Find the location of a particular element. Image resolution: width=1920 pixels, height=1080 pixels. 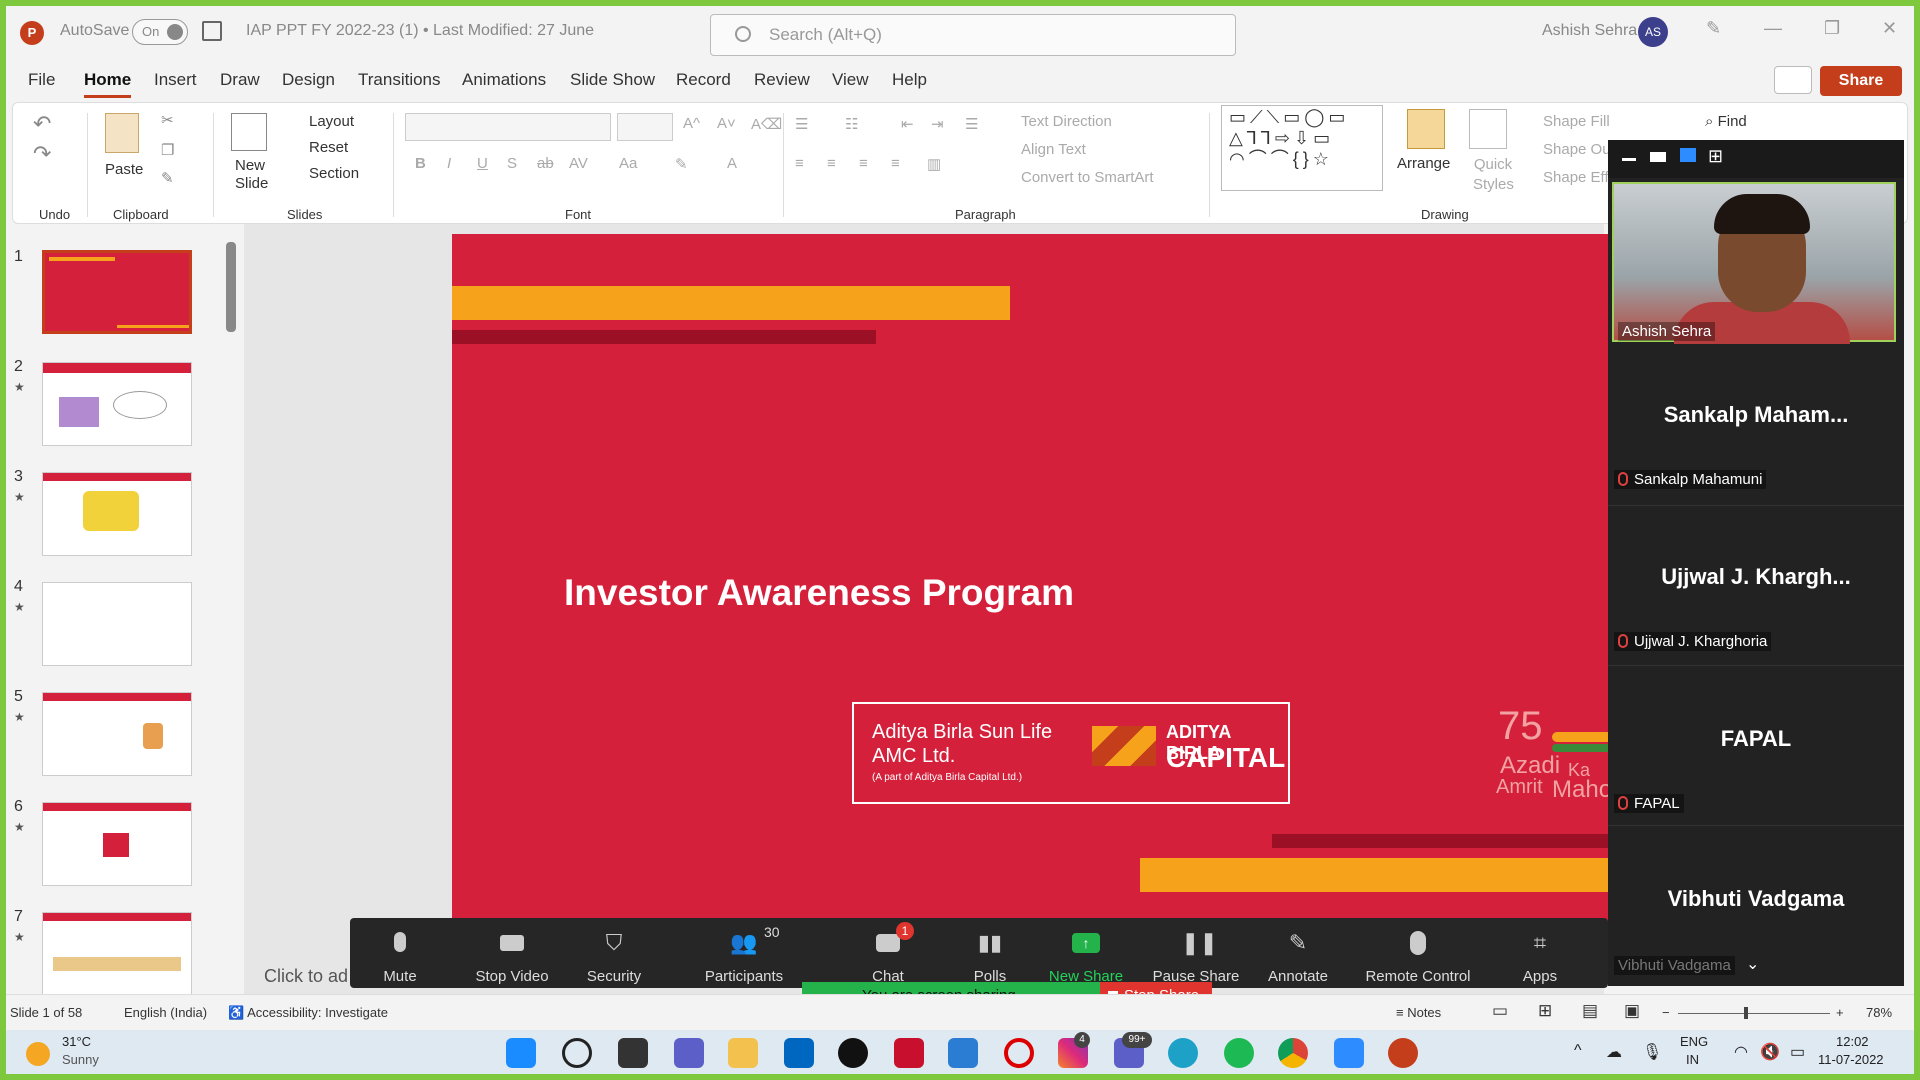

clock-time: 12:02 is located at coordinates (1852, 1041).